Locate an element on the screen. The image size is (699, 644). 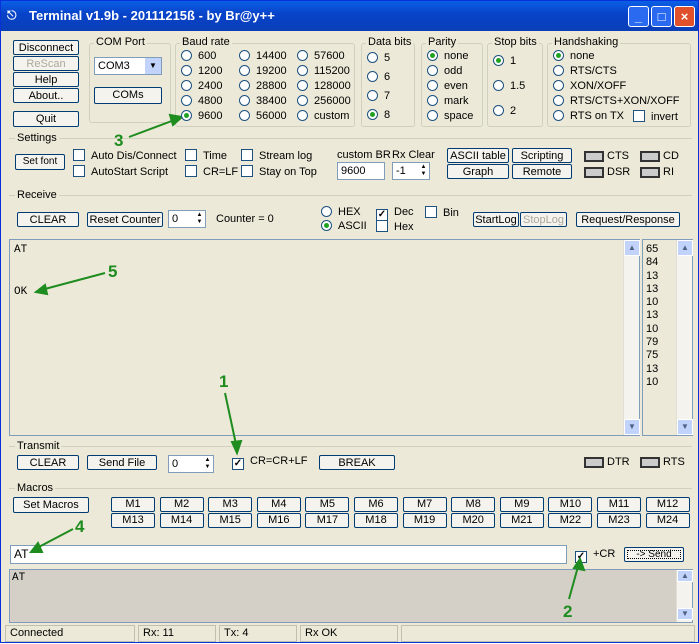
macro-m24-button: M24 is located at coordinates (667, 520).